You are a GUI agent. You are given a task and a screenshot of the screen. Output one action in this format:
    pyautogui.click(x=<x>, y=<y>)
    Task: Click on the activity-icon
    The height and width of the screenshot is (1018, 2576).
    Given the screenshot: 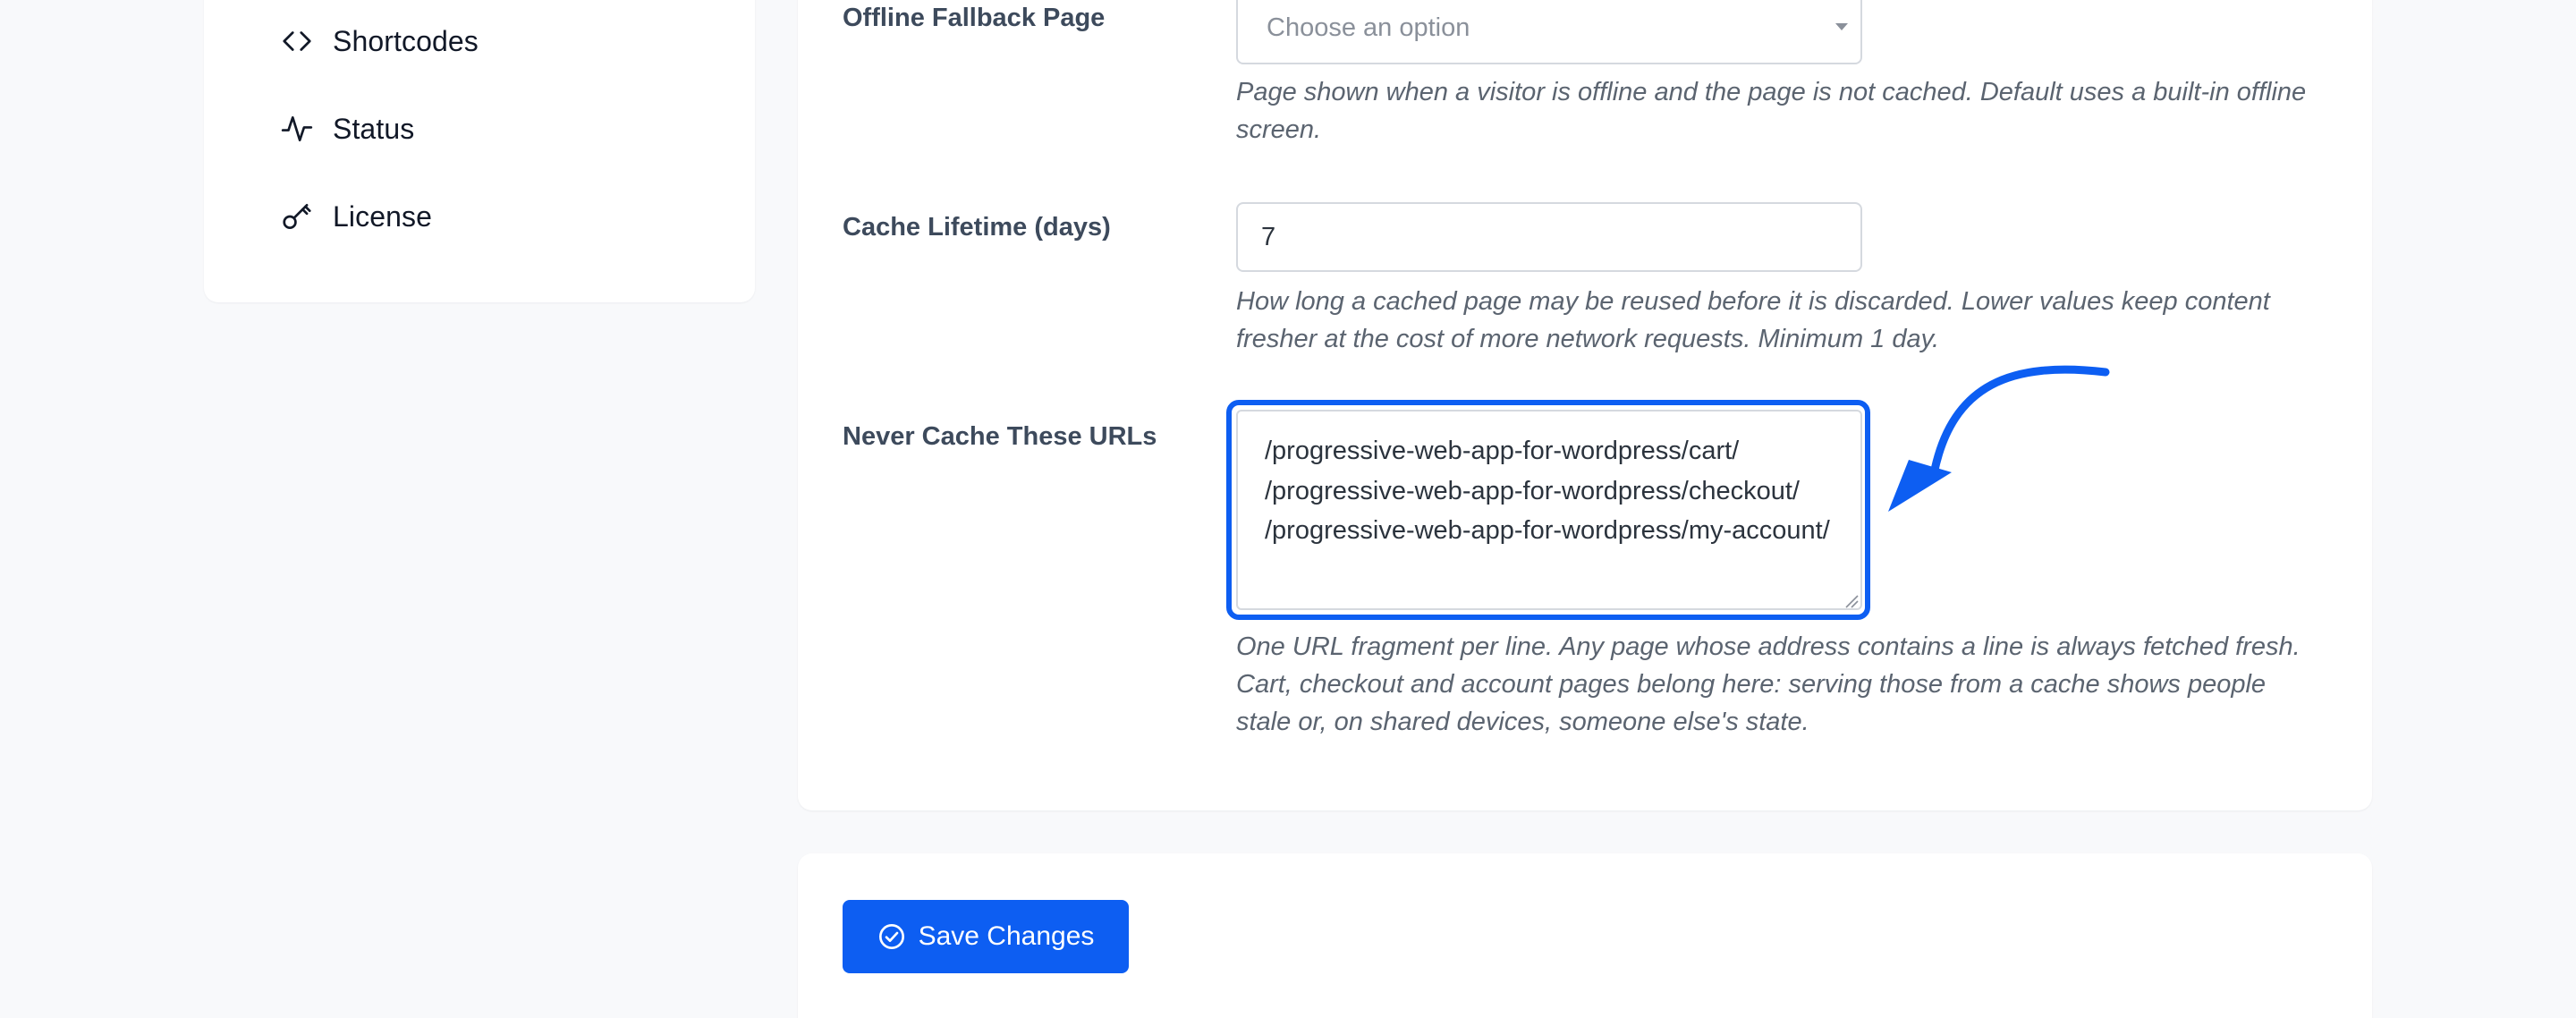 What is the action you would take?
    pyautogui.click(x=297, y=129)
    